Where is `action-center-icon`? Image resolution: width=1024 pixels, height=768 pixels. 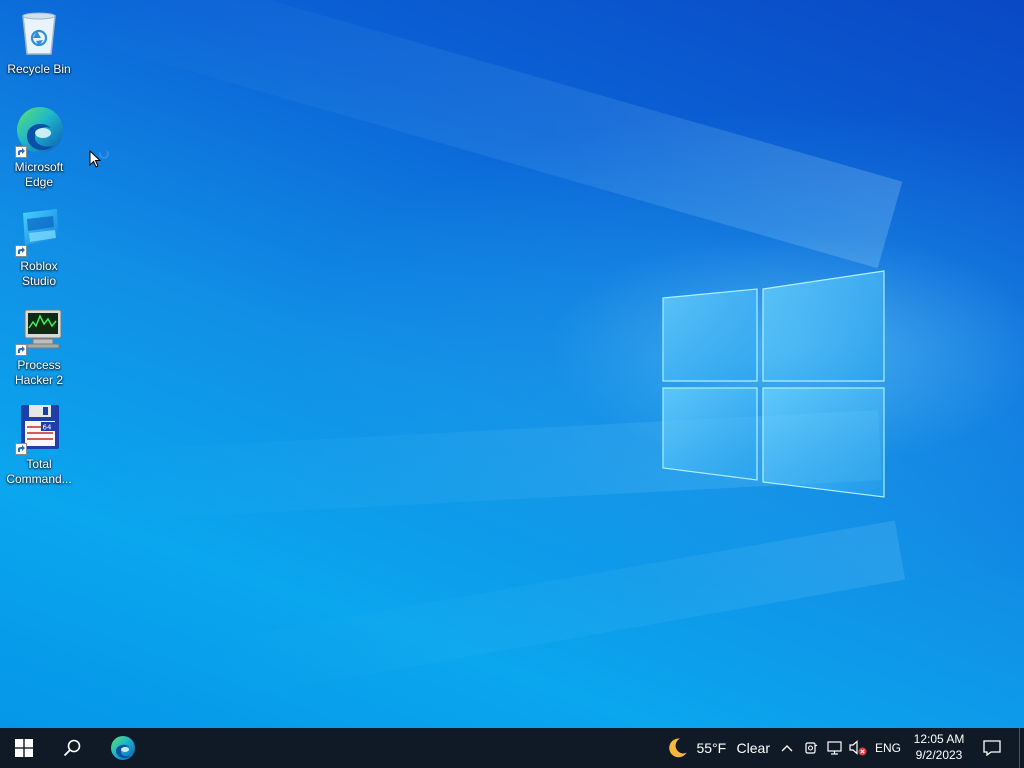 action-center-icon is located at coordinates (992, 748).